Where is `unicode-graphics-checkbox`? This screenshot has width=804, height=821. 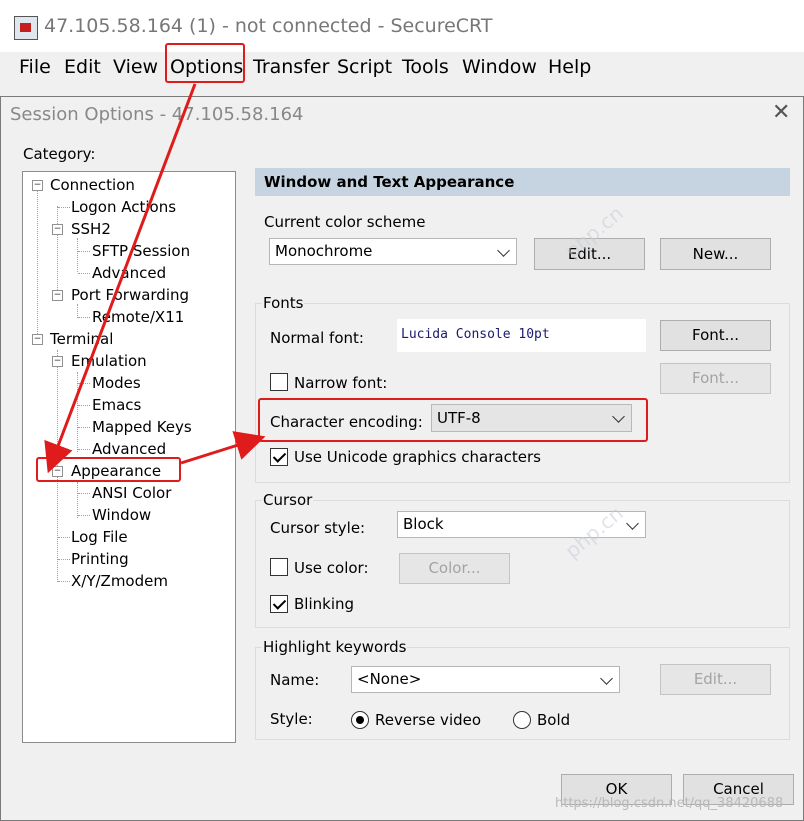 unicode-graphics-checkbox is located at coordinates (279, 457).